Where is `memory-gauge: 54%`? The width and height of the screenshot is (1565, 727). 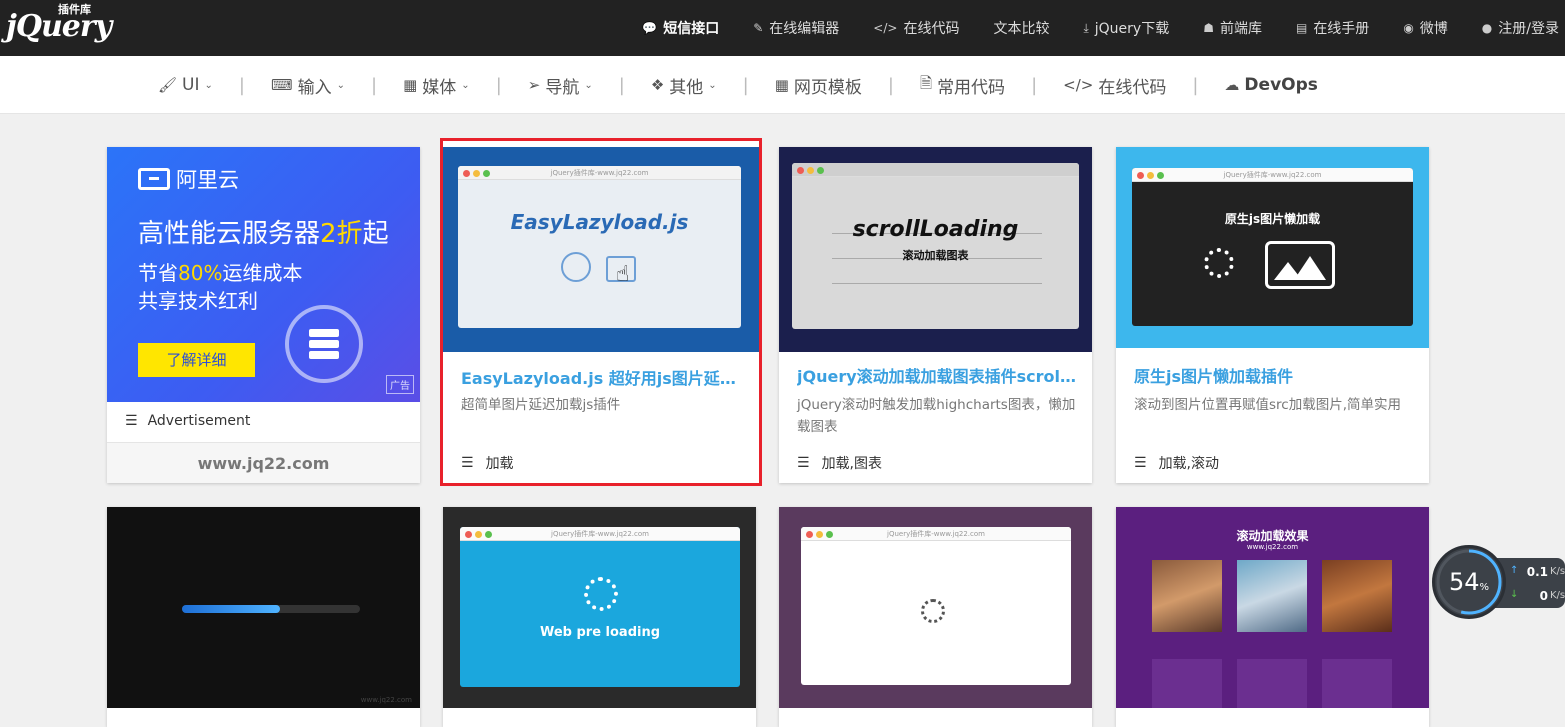 memory-gauge: 54% is located at coordinates (1469, 582).